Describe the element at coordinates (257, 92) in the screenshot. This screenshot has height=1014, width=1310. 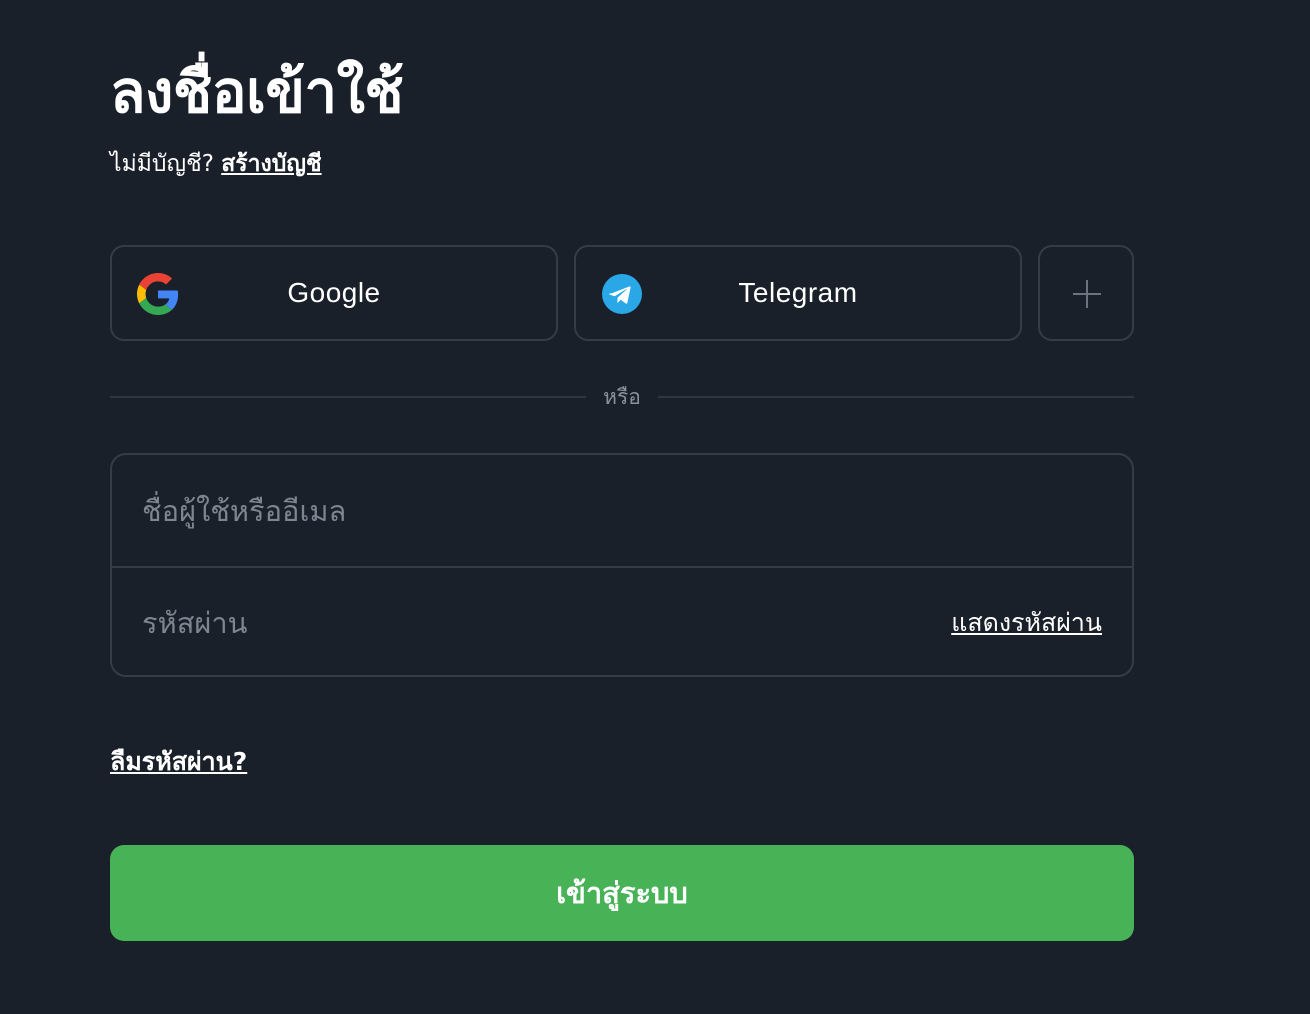
I see `page-title: ลงชื่อเข้าใช้` at that location.